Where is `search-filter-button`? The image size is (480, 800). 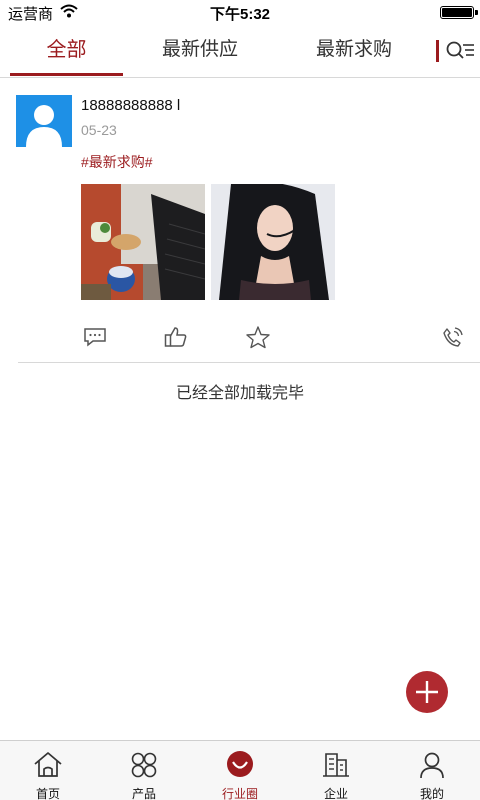 search-filter-button is located at coordinates (460, 51).